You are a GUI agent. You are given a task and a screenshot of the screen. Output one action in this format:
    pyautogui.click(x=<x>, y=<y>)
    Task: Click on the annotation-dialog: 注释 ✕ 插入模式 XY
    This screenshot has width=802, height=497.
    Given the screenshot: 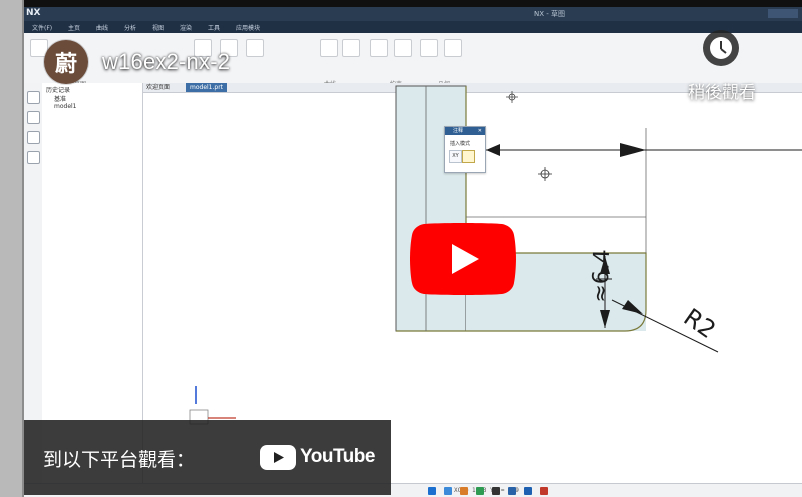 What is the action you would take?
    pyautogui.click(x=465, y=149)
    